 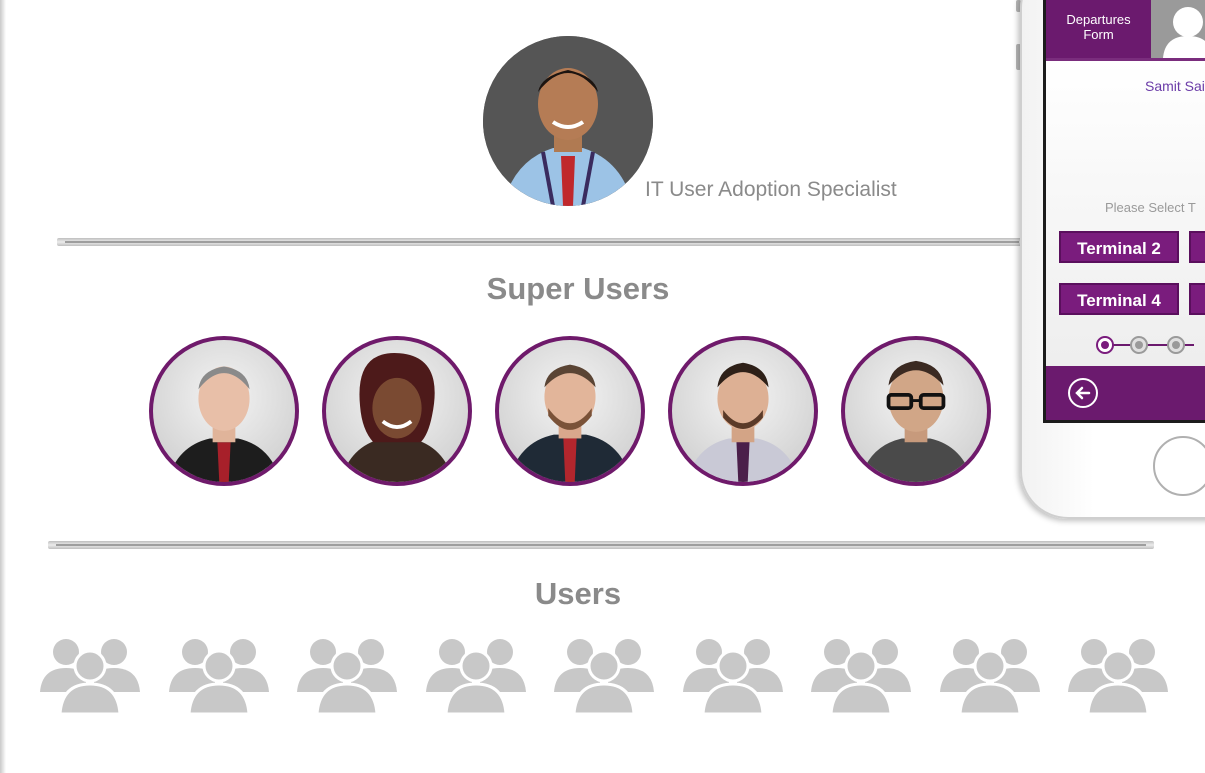 I want to click on specialist-avatar, so click(x=568, y=121).